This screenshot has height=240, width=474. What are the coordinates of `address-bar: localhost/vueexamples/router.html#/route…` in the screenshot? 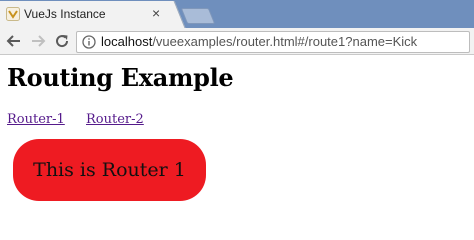 It's located at (273, 42).